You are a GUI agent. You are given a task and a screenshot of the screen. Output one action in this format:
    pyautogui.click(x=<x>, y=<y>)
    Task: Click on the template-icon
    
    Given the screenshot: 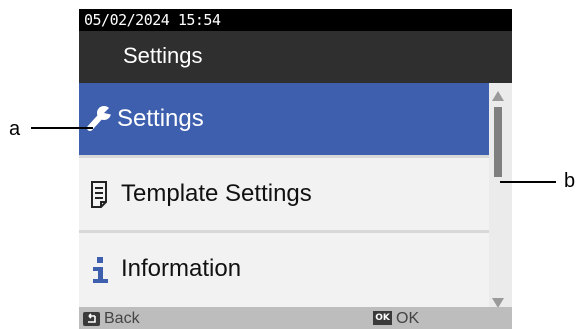 What is the action you would take?
    pyautogui.click(x=100, y=195)
    